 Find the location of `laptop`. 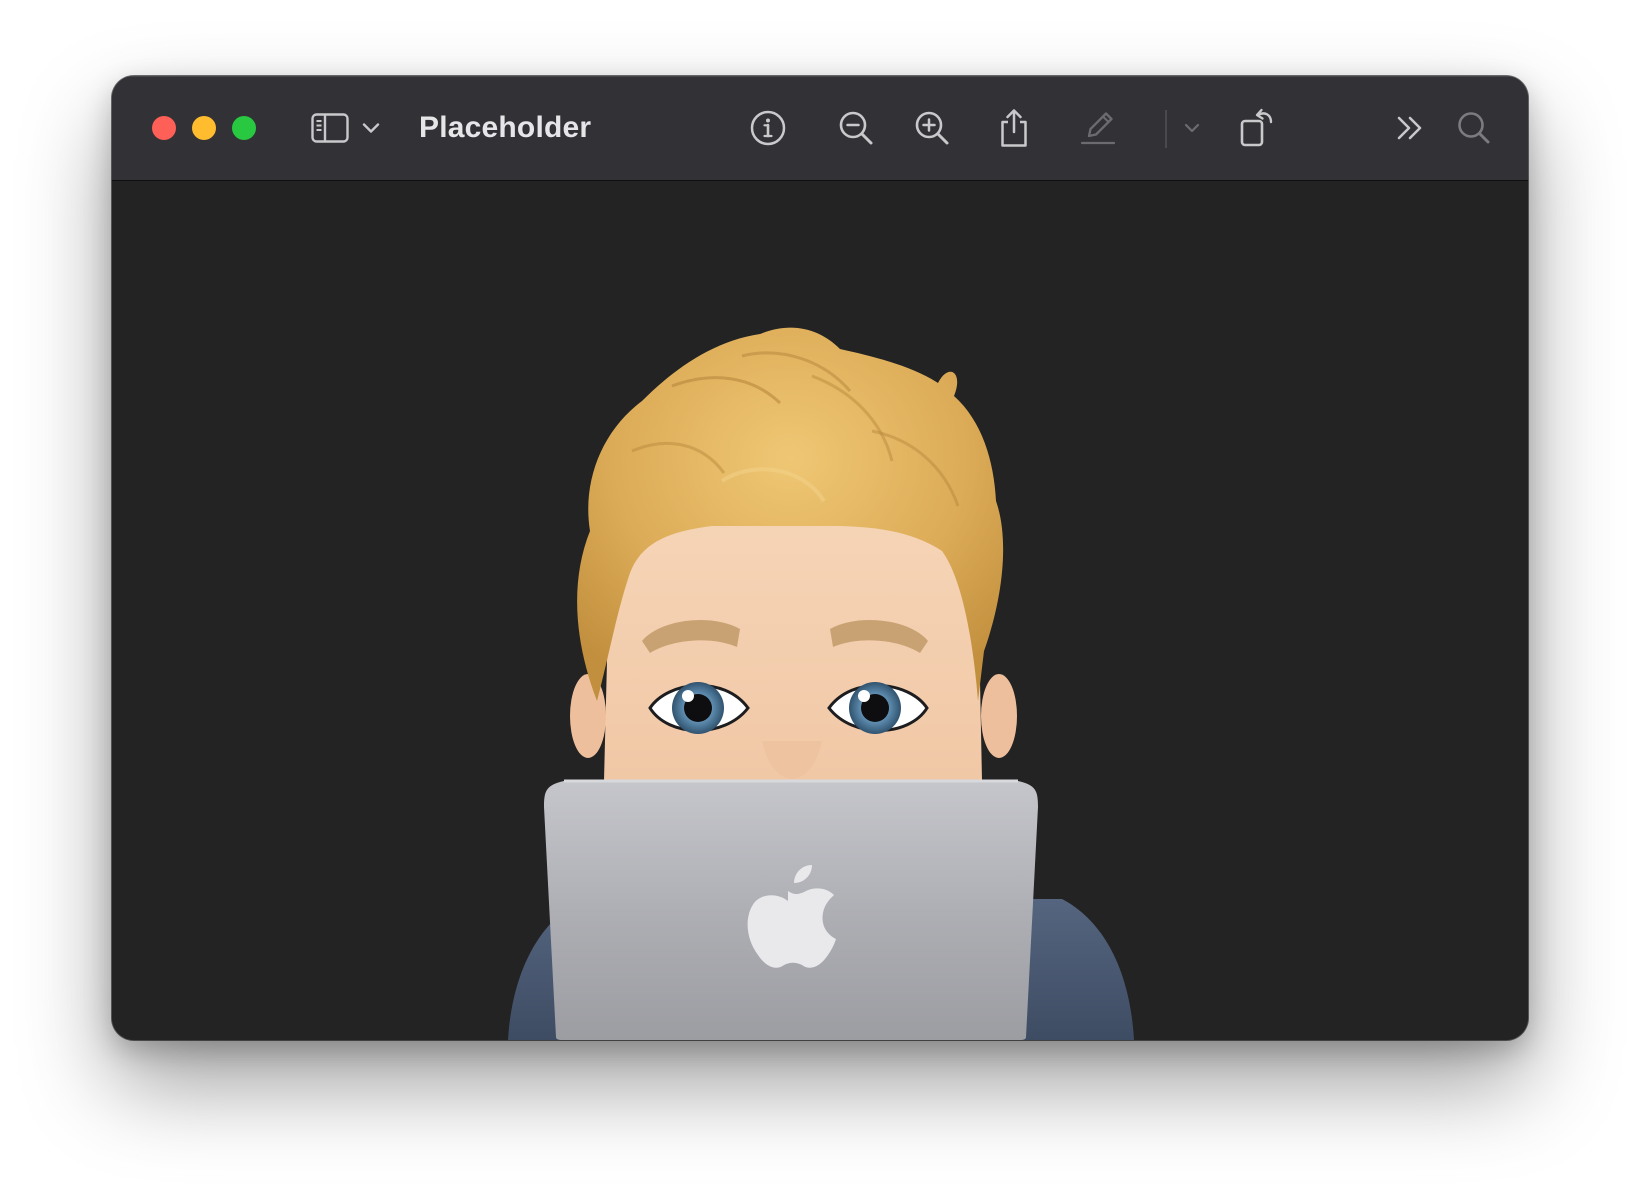

laptop is located at coordinates (791, 909).